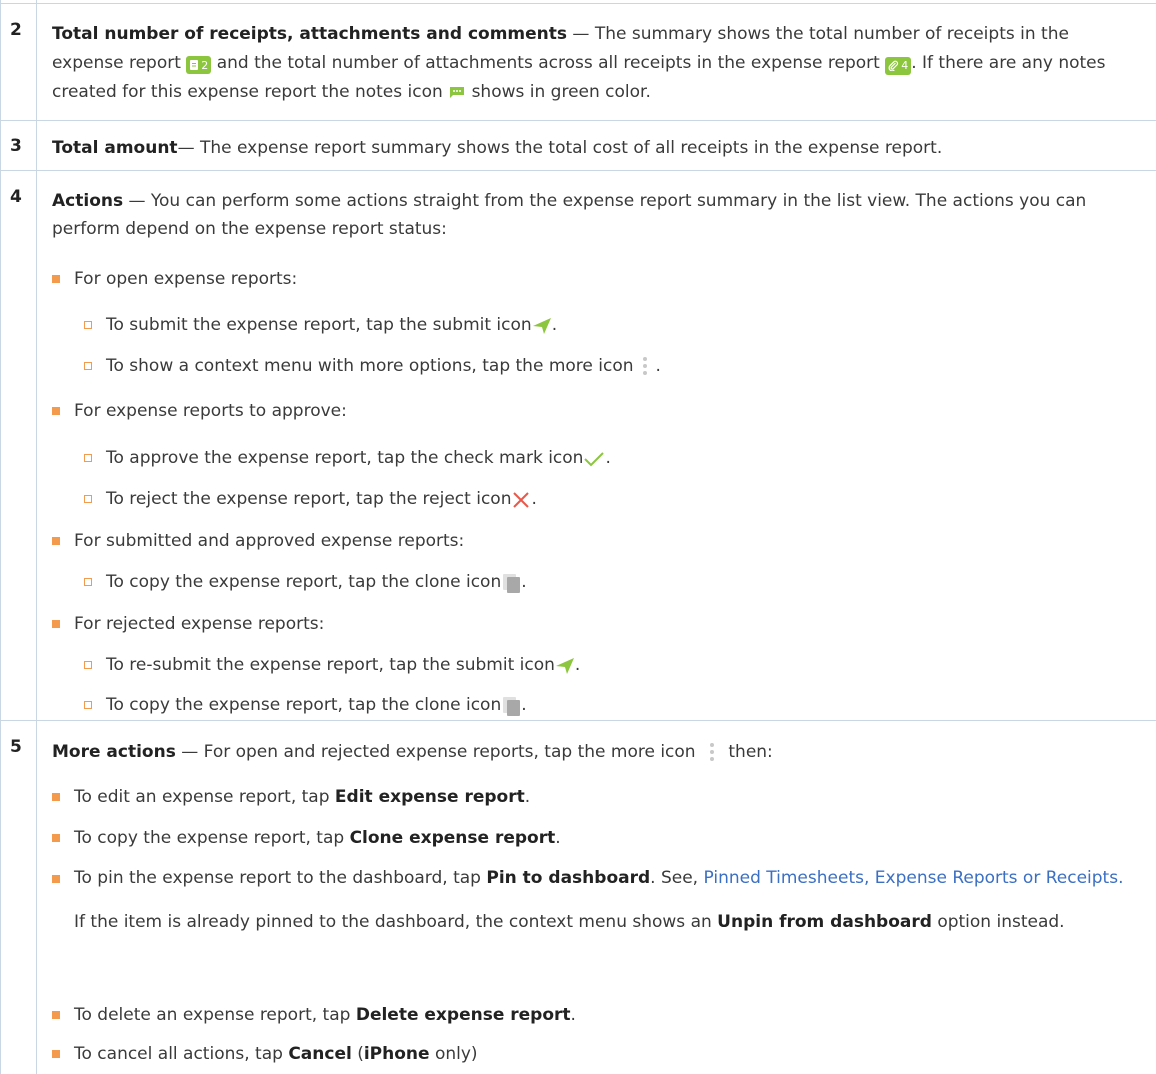 The image size is (1156, 1074). I want to click on list-item-text: For open expense reports:, so click(186, 279).